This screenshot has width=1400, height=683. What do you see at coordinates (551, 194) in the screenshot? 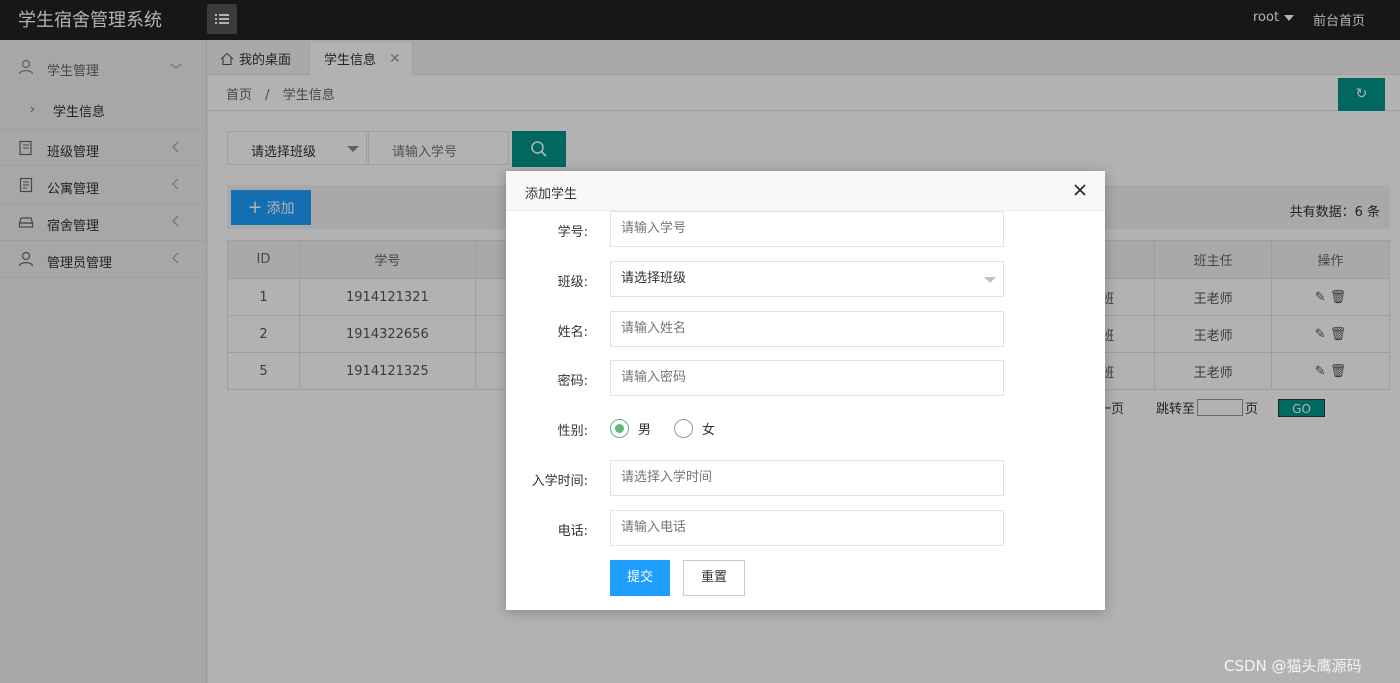
I see `dialog-title: 添加学生` at bounding box center [551, 194].